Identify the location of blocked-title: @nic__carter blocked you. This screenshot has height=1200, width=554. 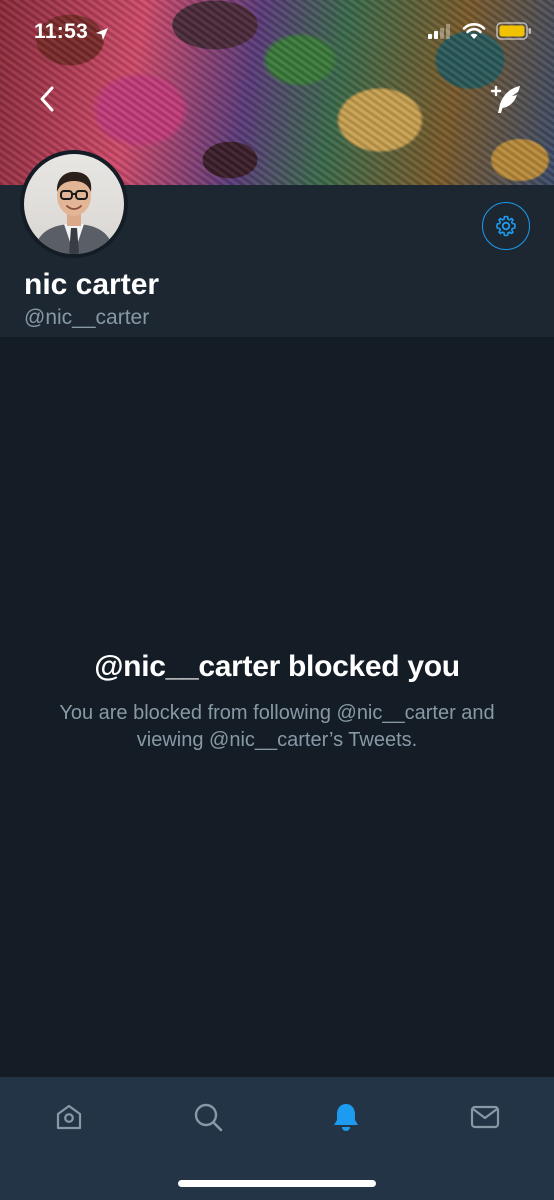
(277, 666).